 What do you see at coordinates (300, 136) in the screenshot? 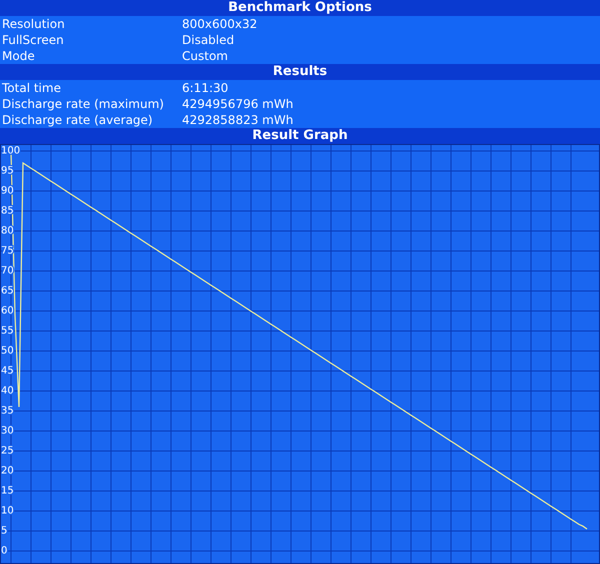
I see `section-title: Result Graph` at bounding box center [300, 136].